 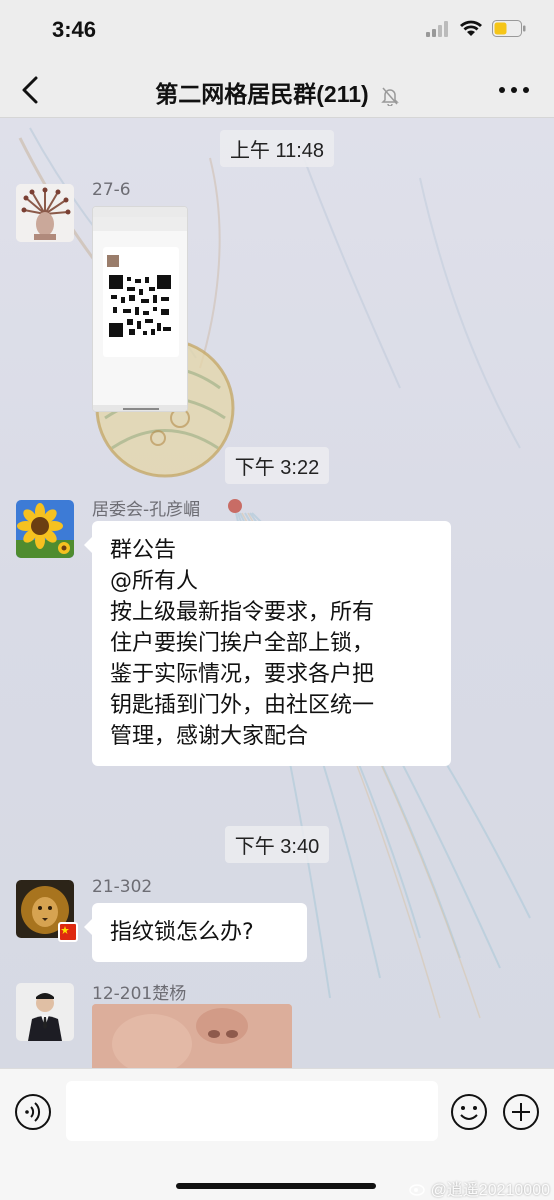 I want to click on timestamp: 下午 3:40, so click(x=277, y=844).